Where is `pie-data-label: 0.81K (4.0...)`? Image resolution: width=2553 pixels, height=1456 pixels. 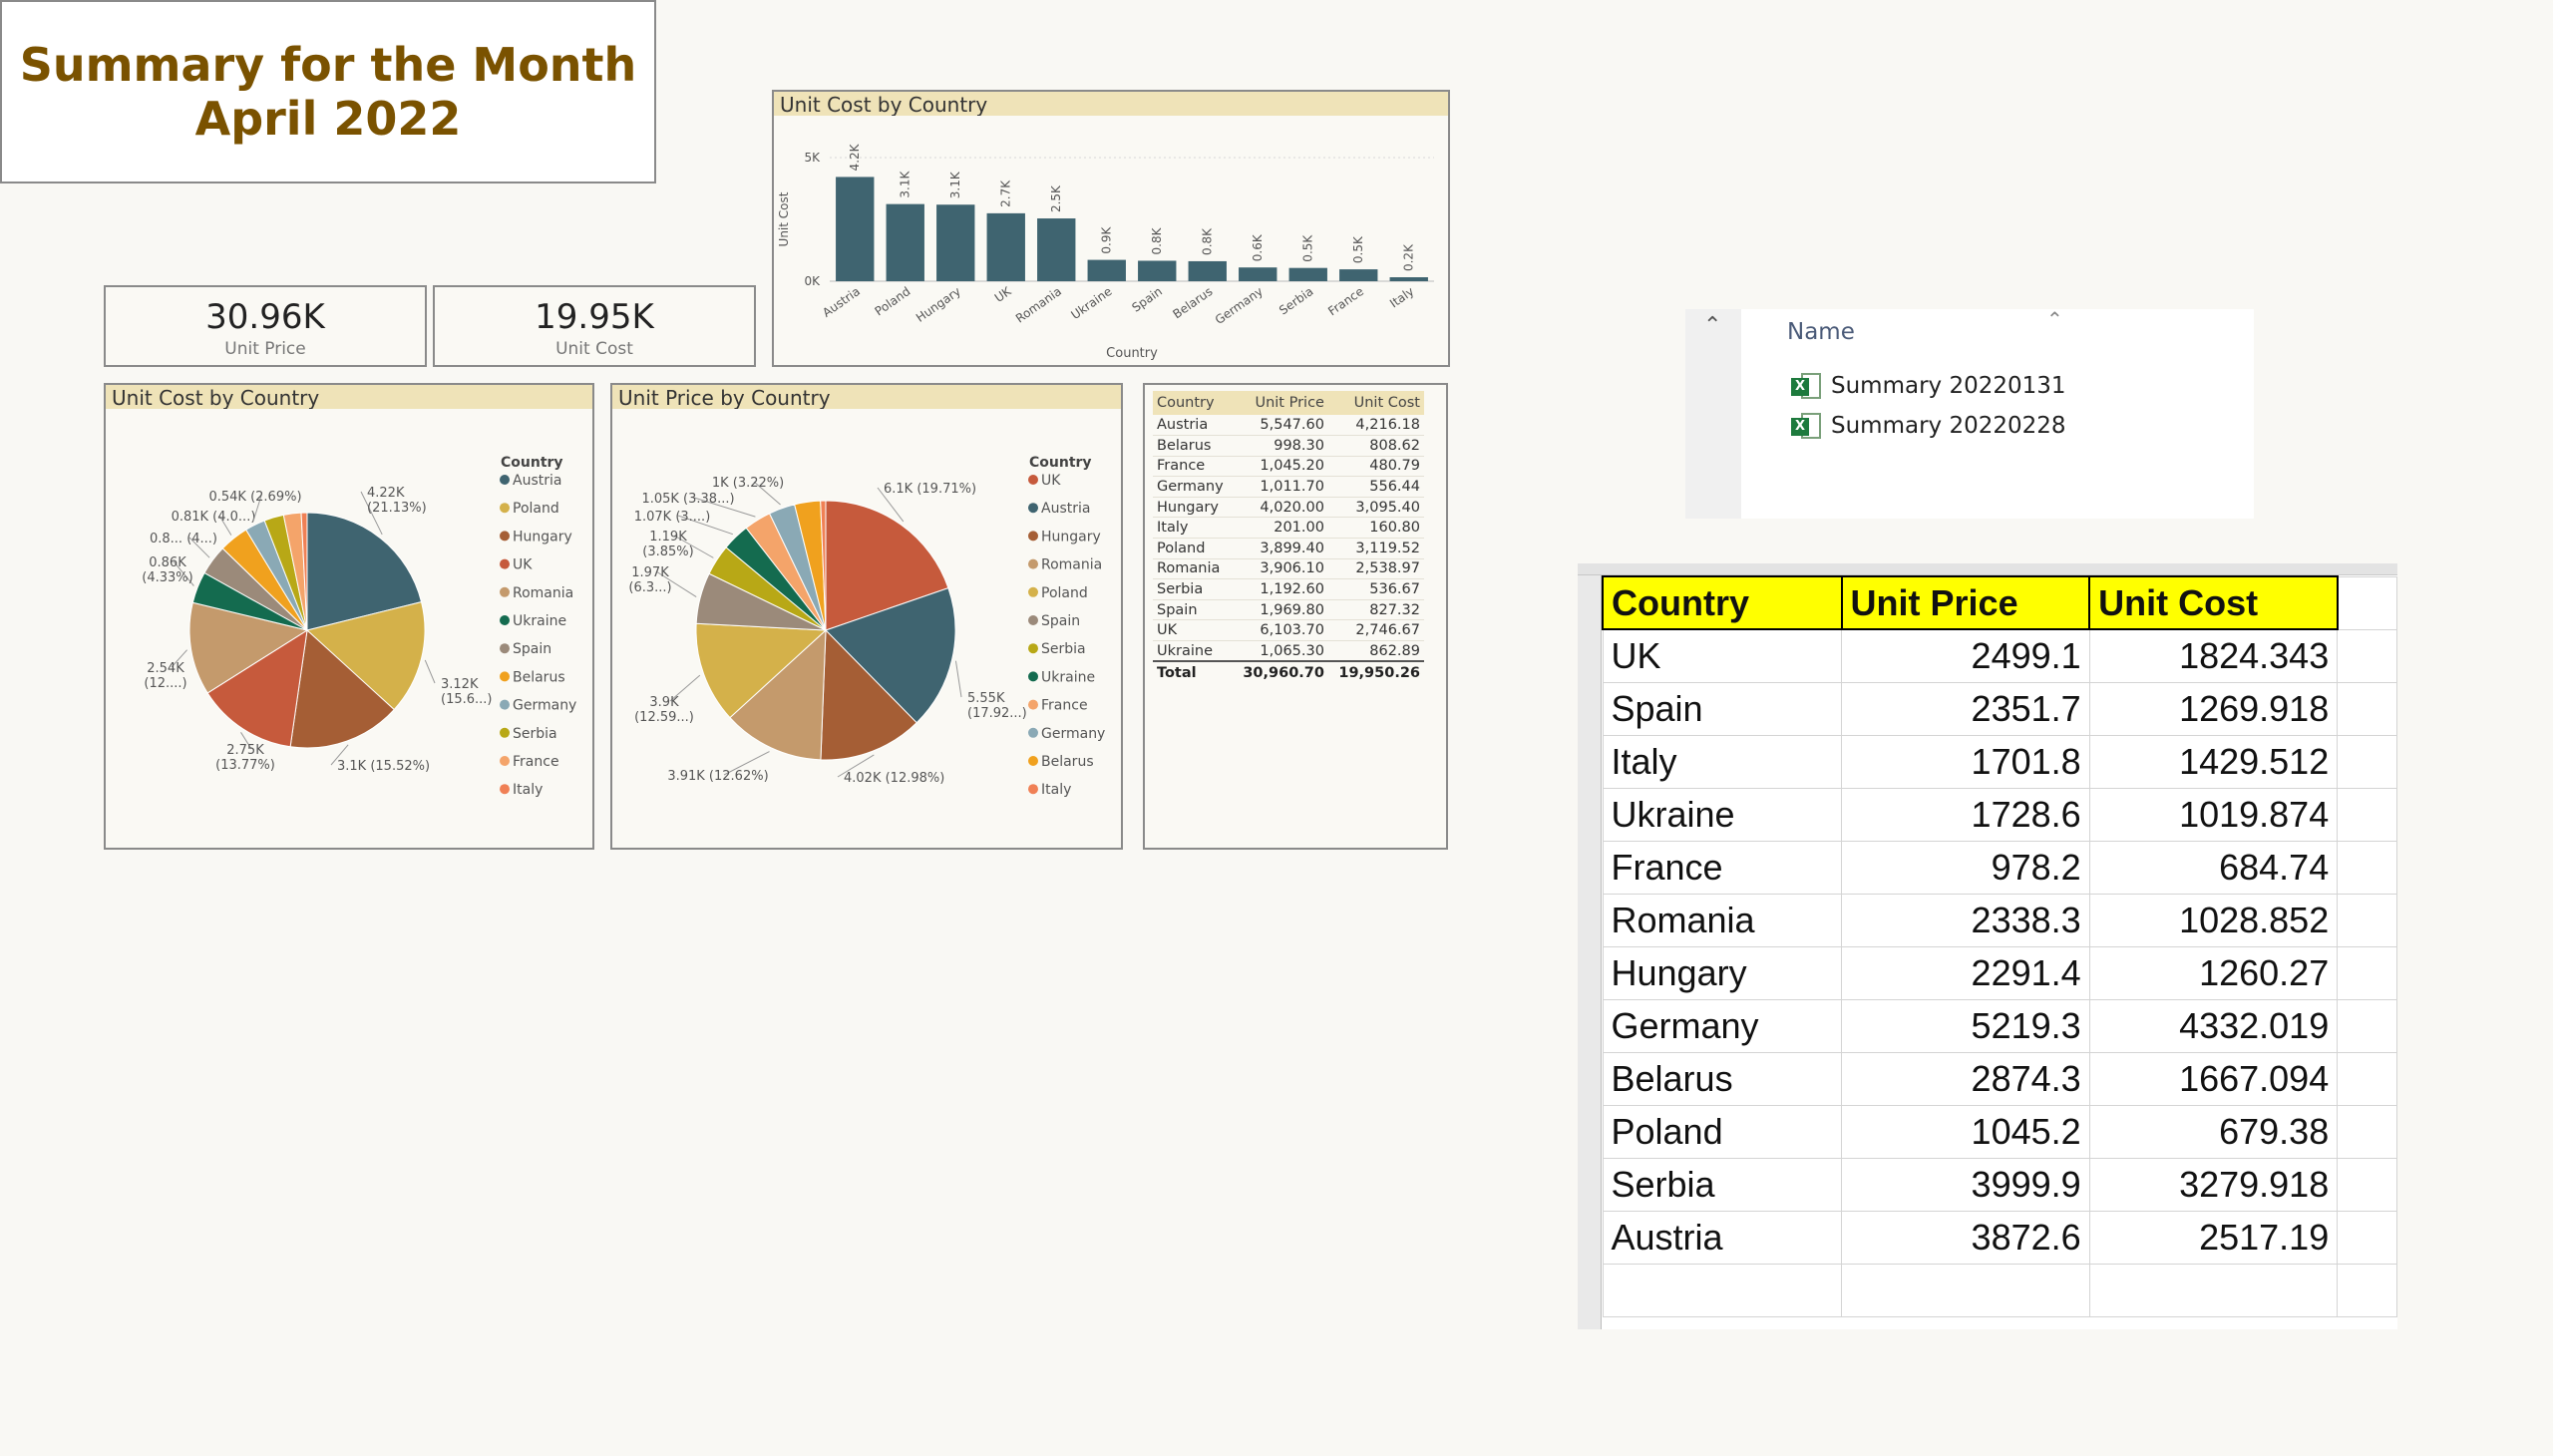
pie-data-label: 0.81K (4.0...) is located at coordinates (214, 517).